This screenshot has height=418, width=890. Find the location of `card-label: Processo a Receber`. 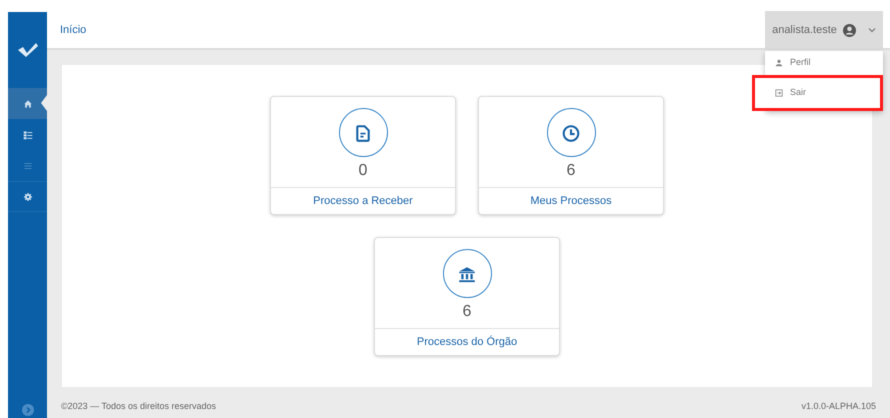

card-label: Processo a Receber is located at coordinates (363, 201).